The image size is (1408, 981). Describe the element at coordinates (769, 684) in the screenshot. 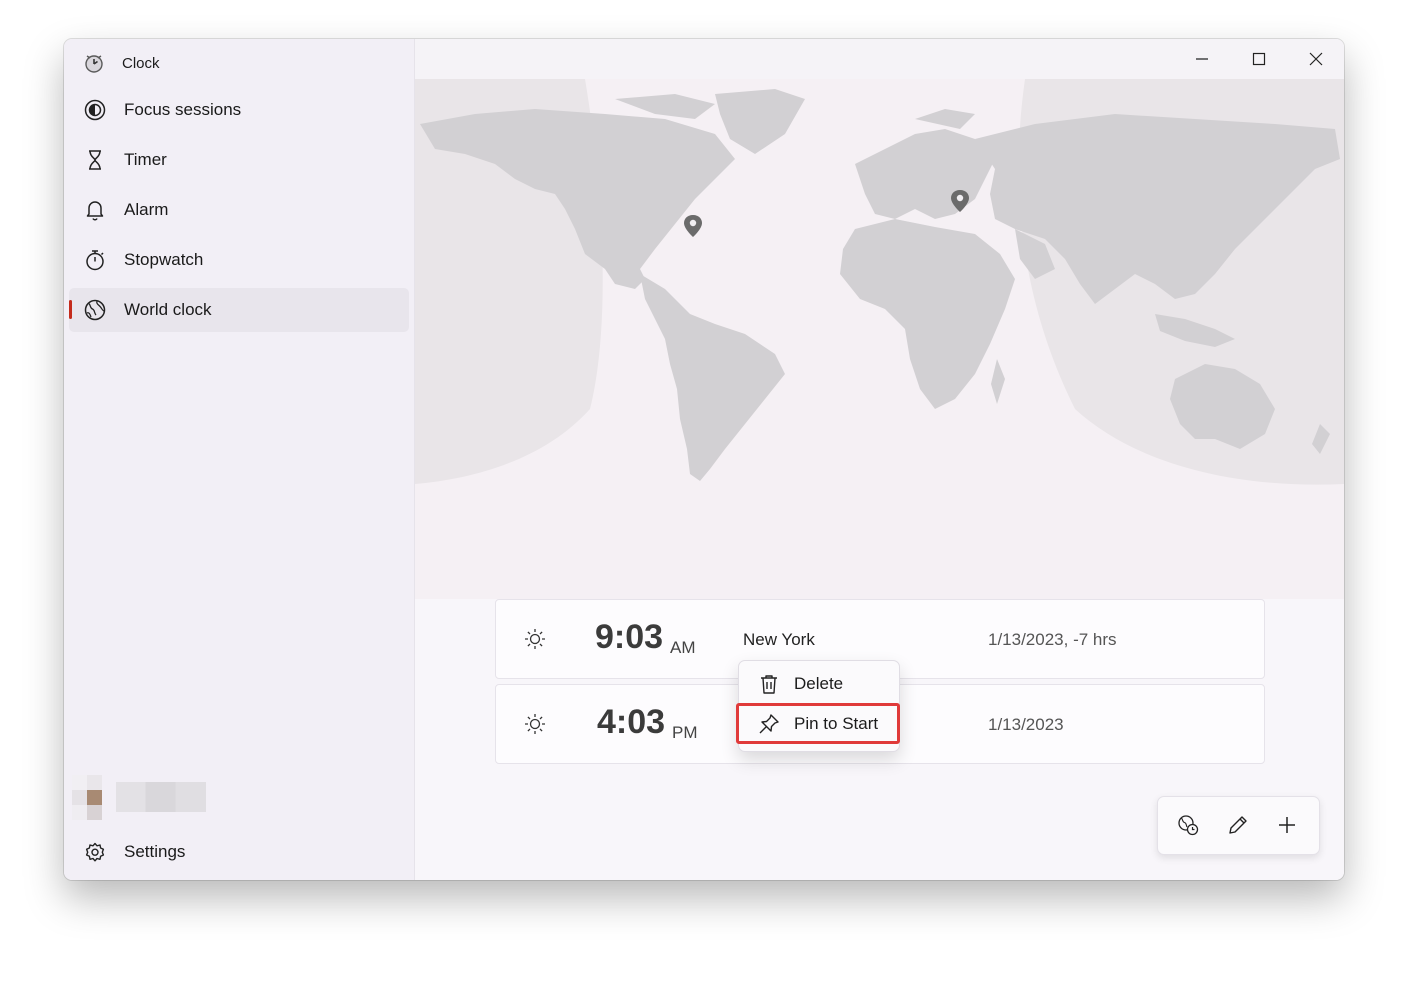

I see `trash-icon` at that location.